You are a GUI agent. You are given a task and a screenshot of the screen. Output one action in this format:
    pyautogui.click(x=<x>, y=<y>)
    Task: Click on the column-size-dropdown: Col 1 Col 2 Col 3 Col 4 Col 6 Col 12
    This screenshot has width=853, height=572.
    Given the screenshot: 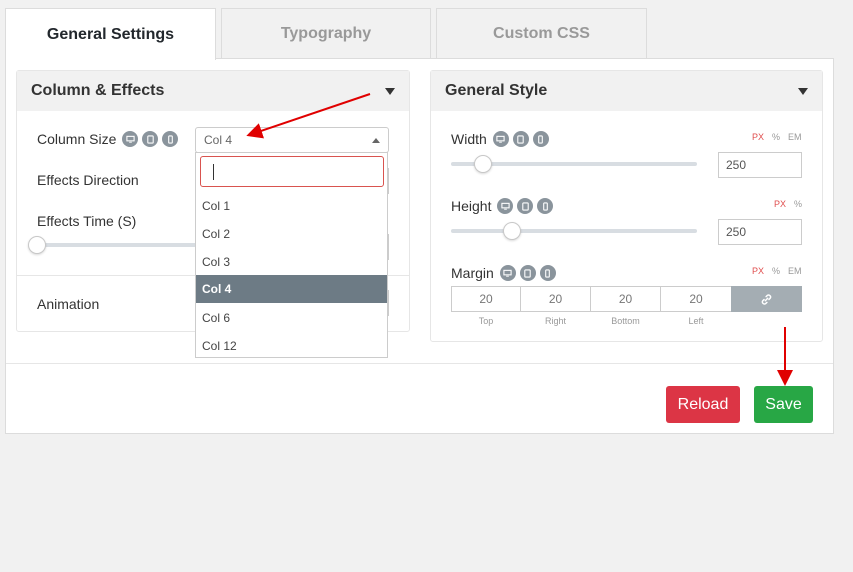 What is the action you would take?
    pyautogui.click(x=291, y=255)
    